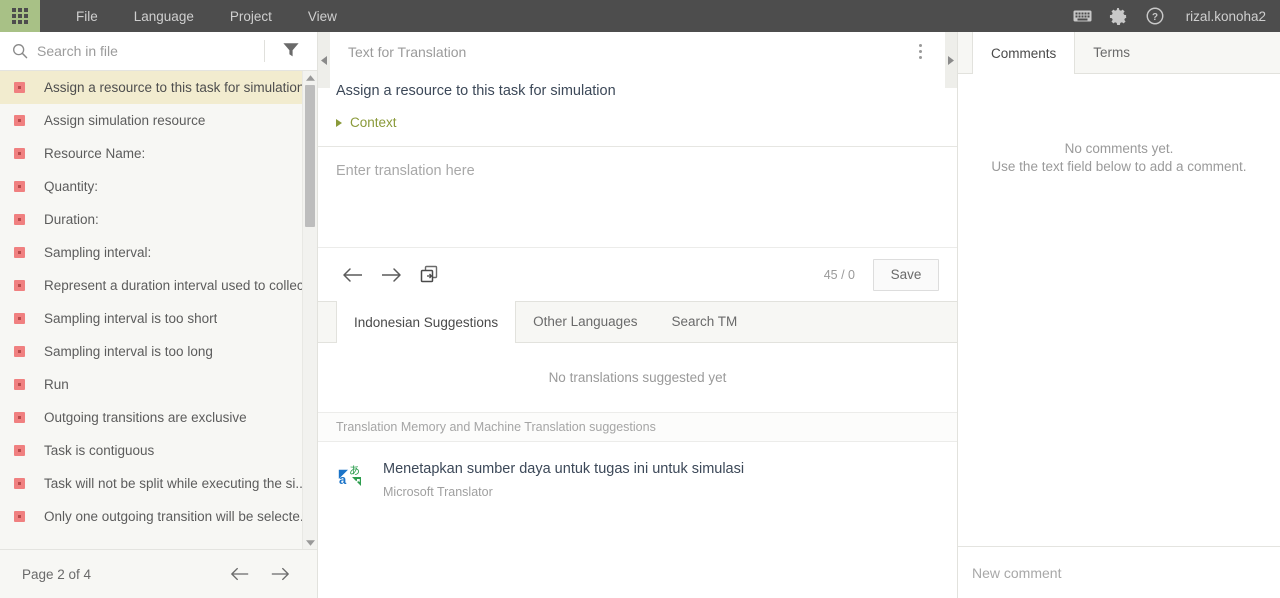 This screenshot has width=1280, height=598. Describe the element at coordinates (310, 542) in the screenshot. I see `scroll-down-icon` at that location.